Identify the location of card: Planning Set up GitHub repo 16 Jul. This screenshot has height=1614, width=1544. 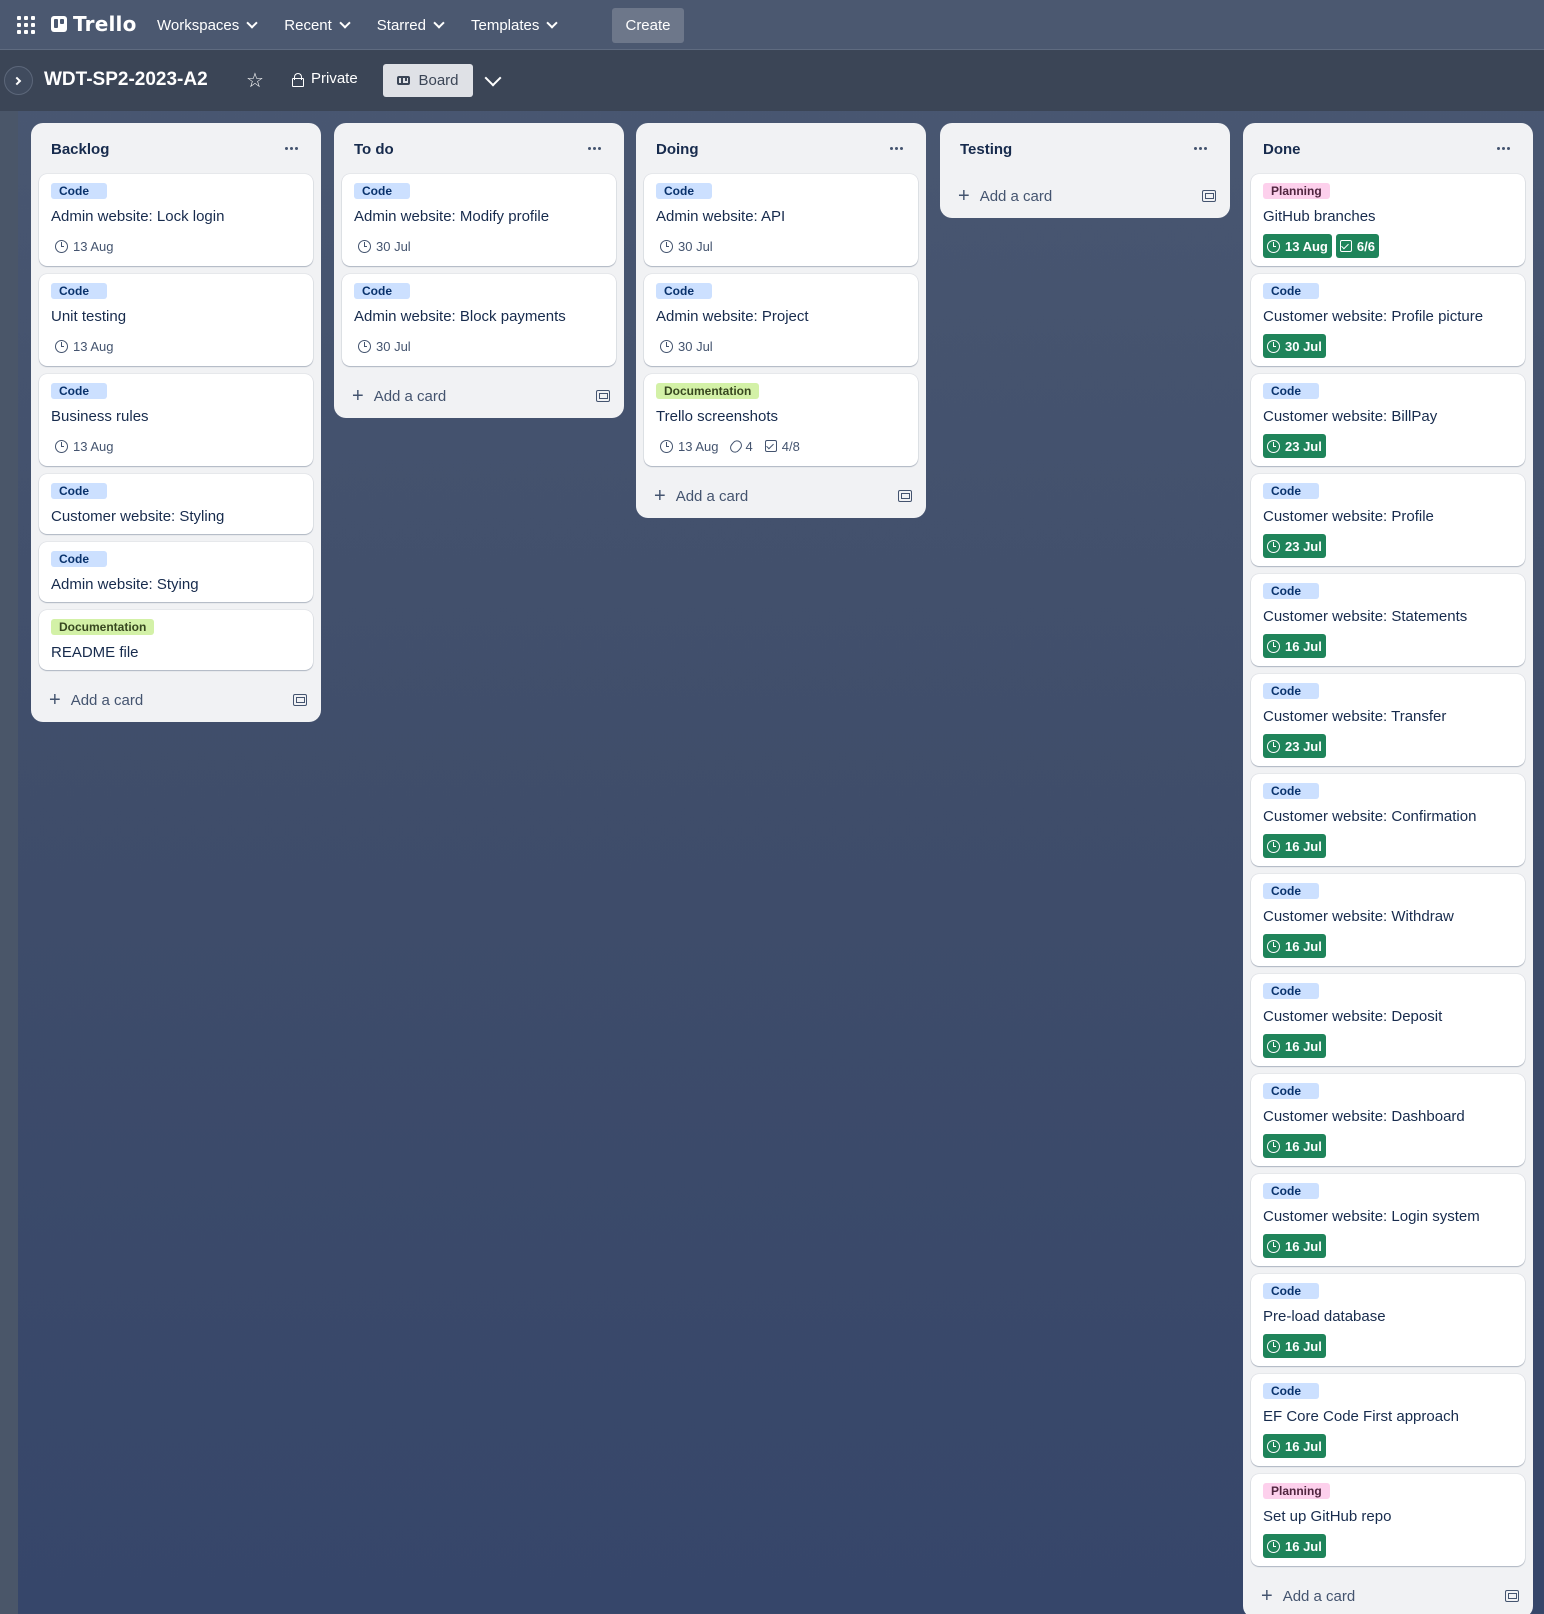
(1388, 1520).